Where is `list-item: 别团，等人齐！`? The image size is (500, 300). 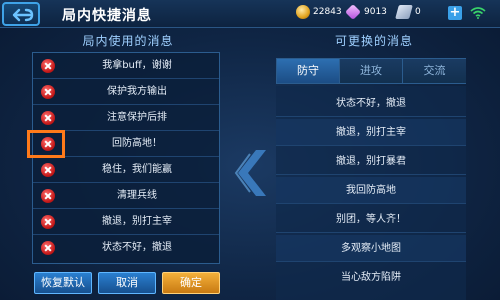 list-item: 别团，等人齐！ is located at coordinates (371, 219).